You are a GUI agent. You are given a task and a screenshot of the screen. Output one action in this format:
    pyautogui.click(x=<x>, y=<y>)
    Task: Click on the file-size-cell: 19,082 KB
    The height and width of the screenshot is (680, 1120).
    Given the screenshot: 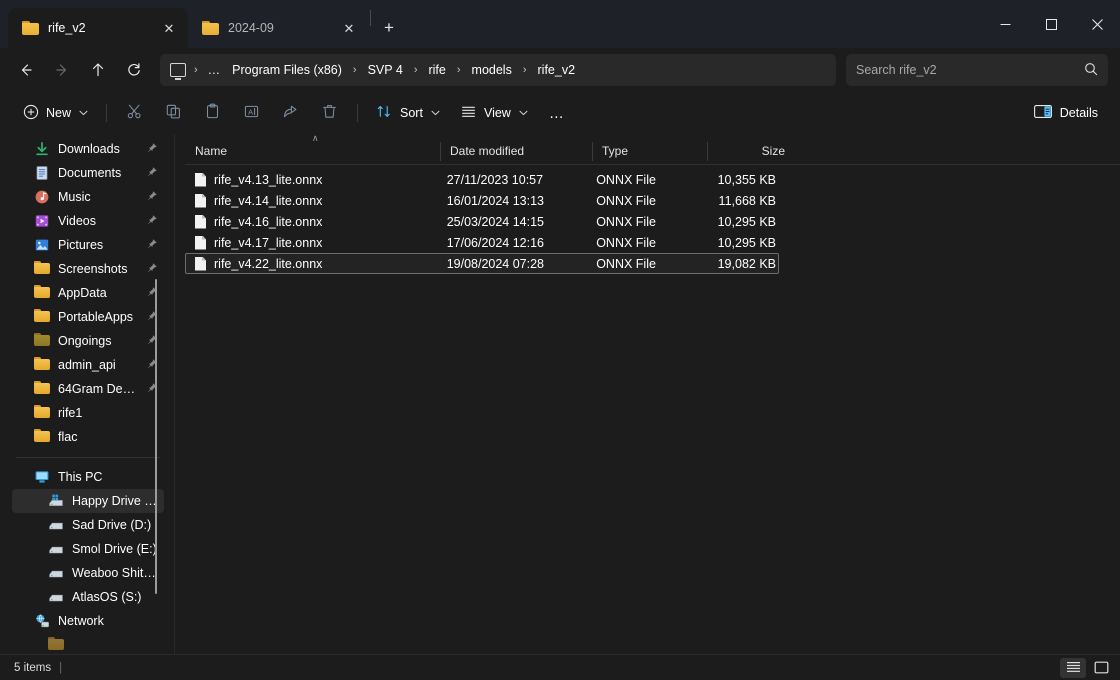 What is the action you would take?
    pyautogui.click(x=746, y=263)
    